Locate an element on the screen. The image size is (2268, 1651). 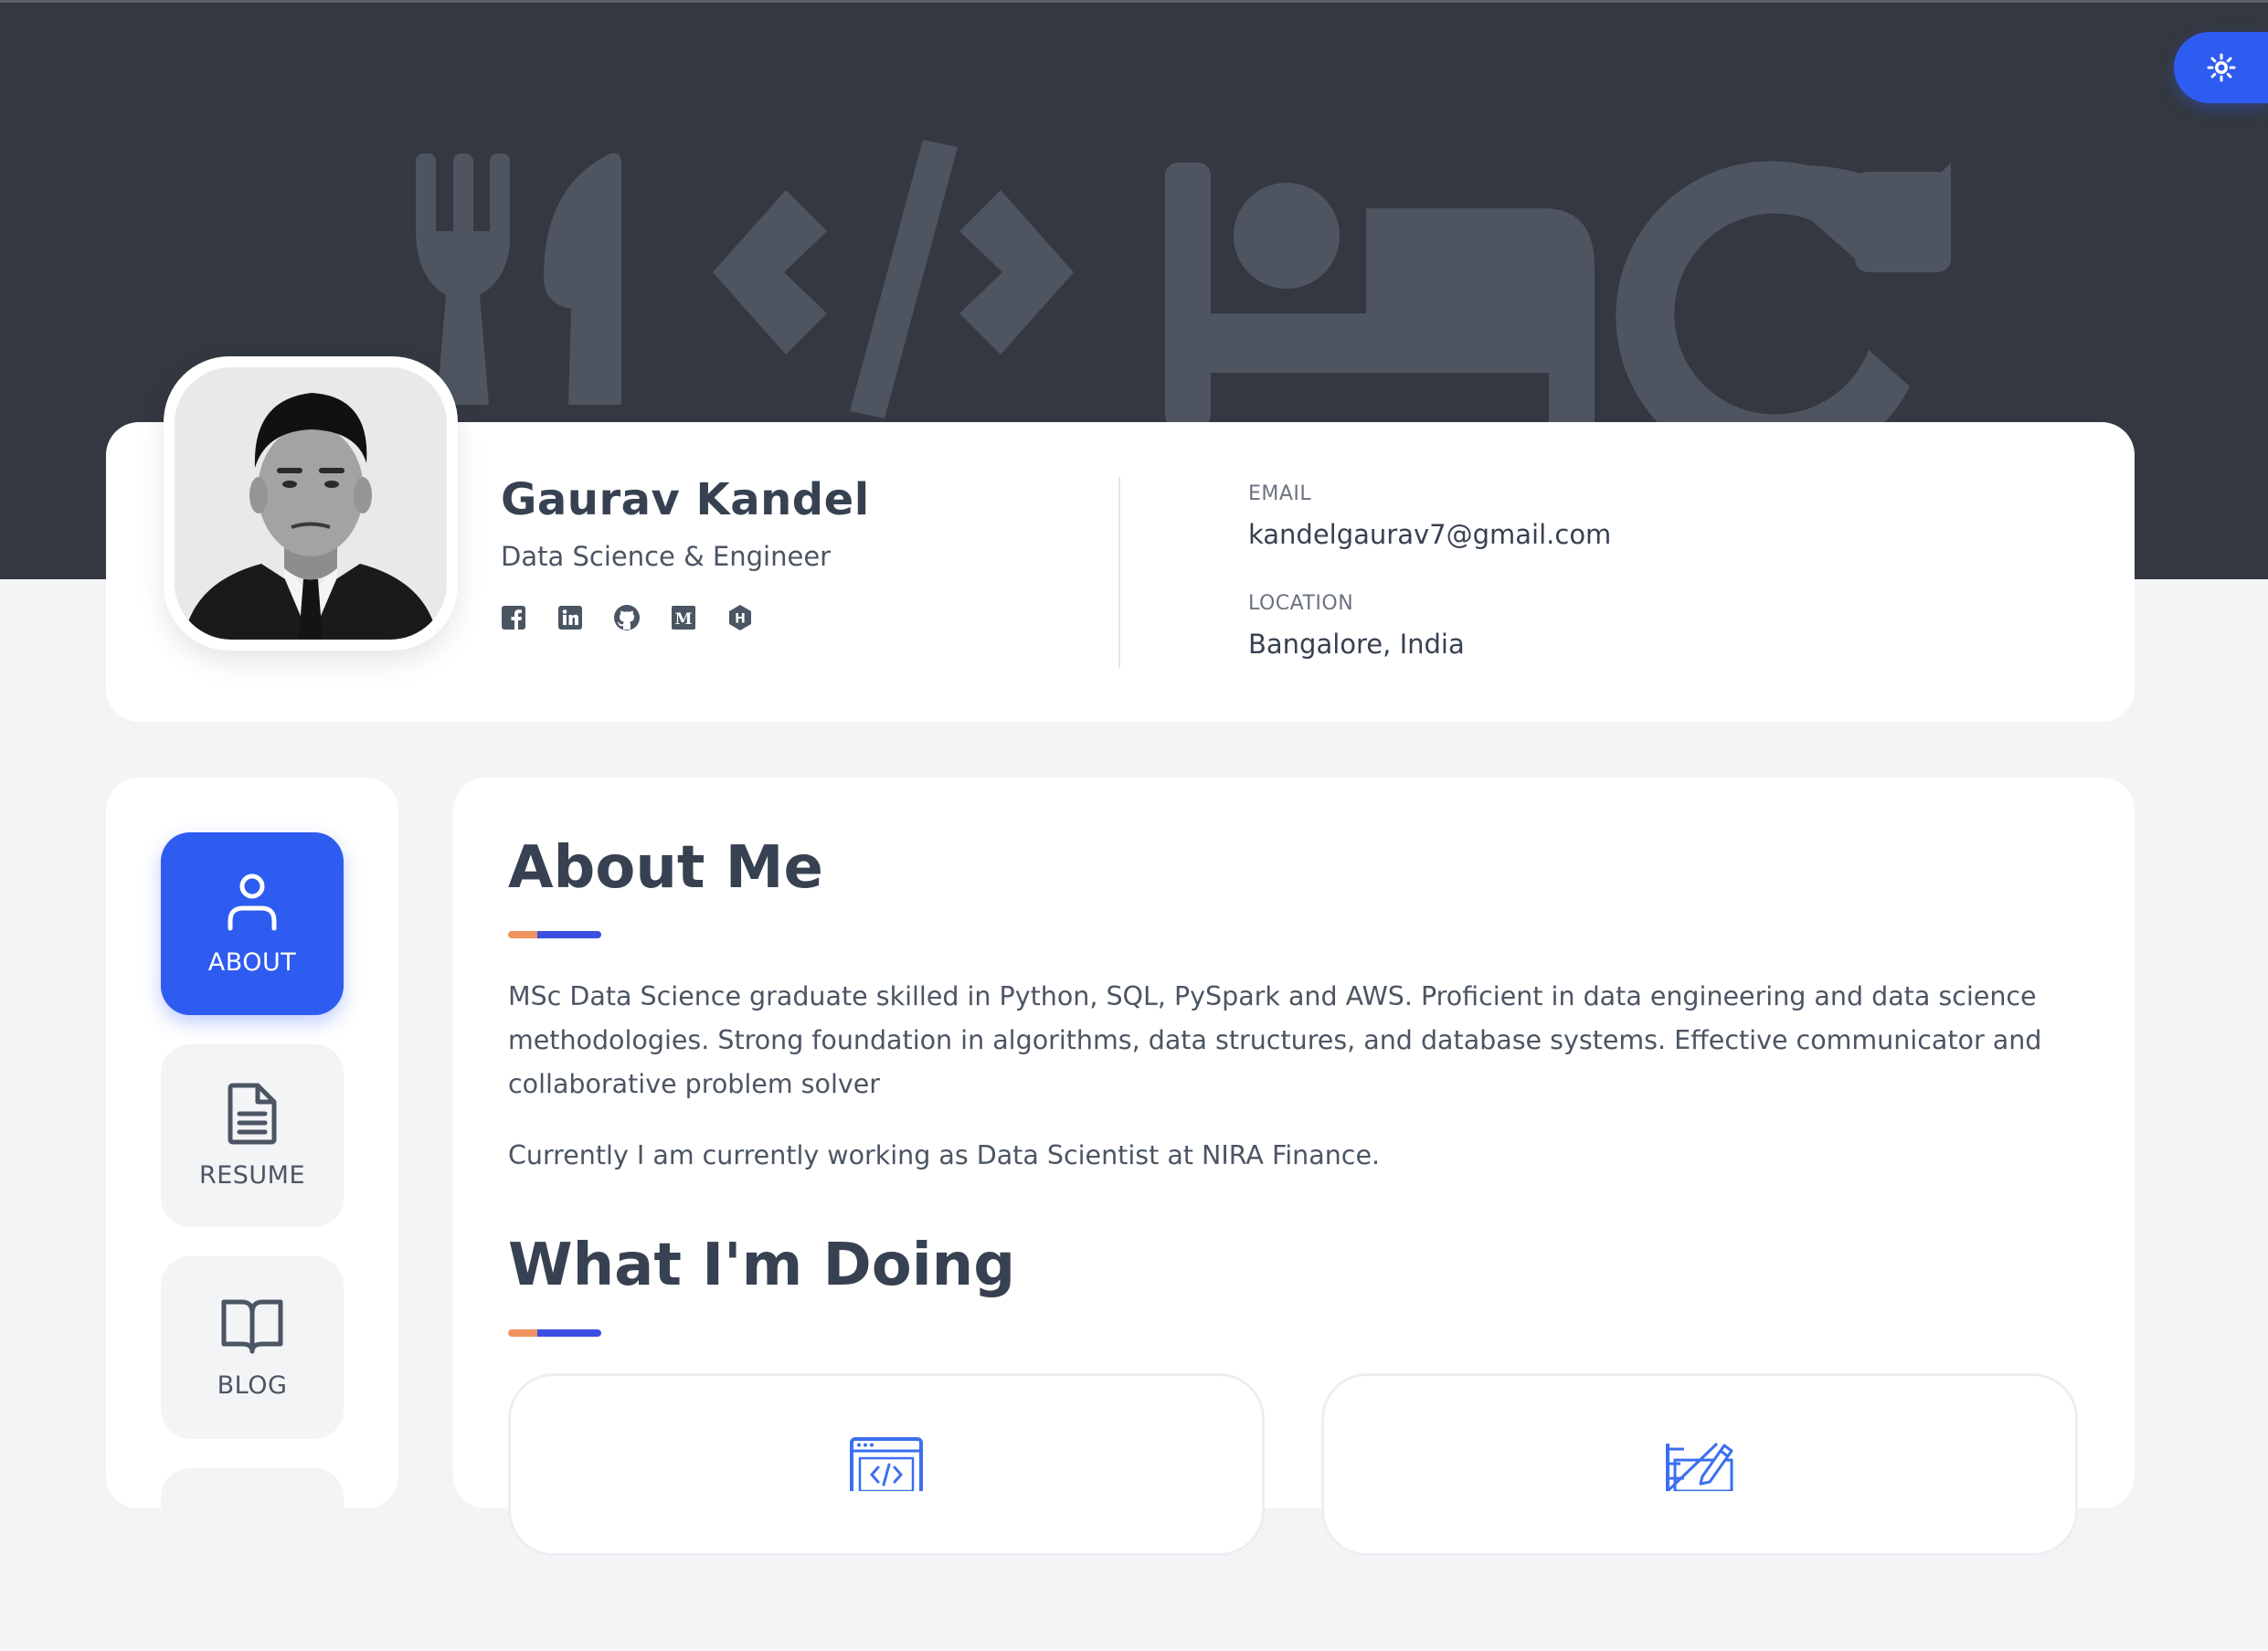
facebook-icon is located at coordinates (513, 618).